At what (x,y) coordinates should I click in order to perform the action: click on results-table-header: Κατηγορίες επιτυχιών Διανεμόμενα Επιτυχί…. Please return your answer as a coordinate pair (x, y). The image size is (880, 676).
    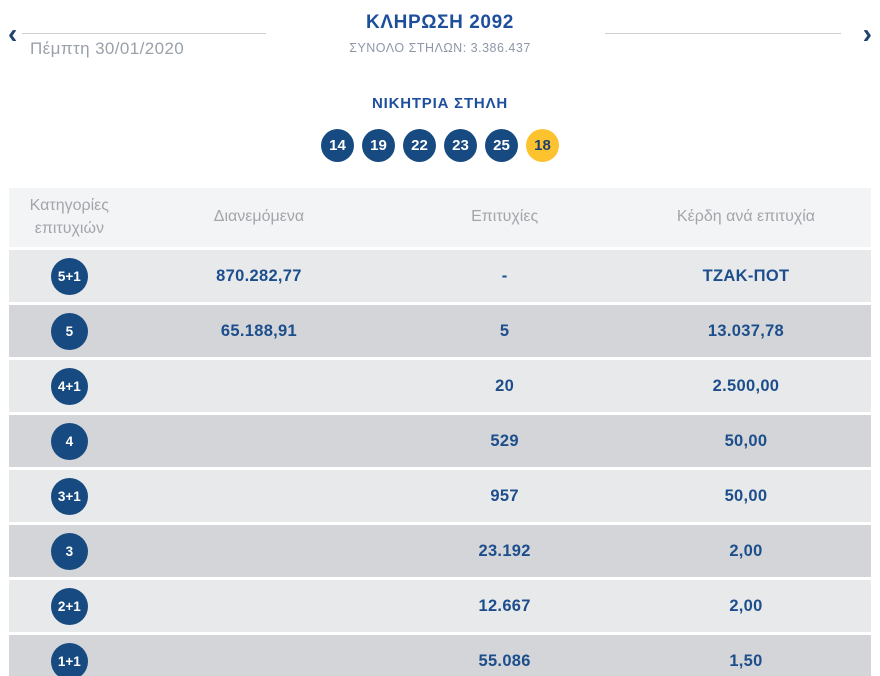
    Looking at the image, I should click on (440, 217).